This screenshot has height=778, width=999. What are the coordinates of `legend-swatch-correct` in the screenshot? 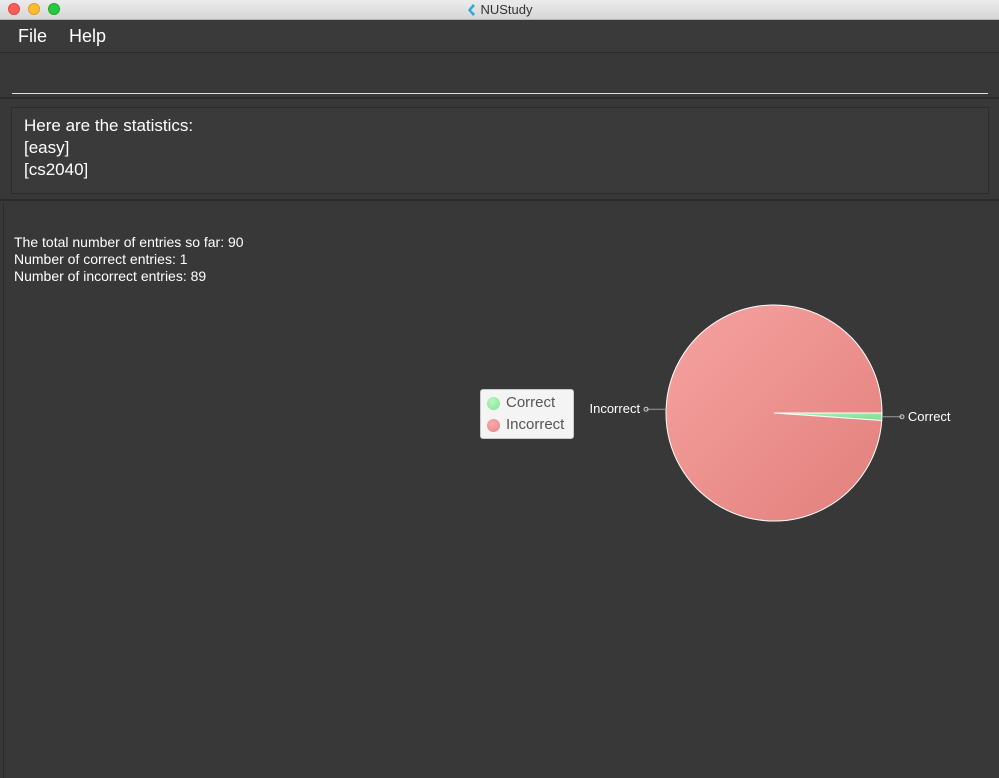 It's located at (493, 403).